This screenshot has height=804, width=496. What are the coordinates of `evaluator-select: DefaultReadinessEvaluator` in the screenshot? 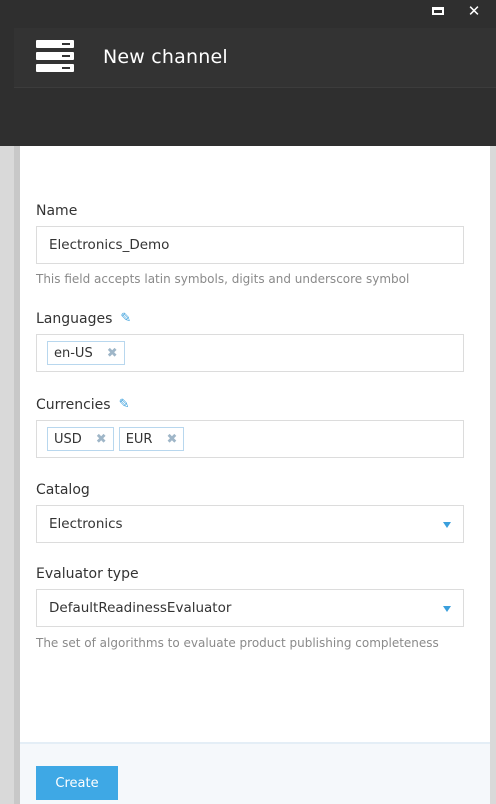 It's located at (250, 608).